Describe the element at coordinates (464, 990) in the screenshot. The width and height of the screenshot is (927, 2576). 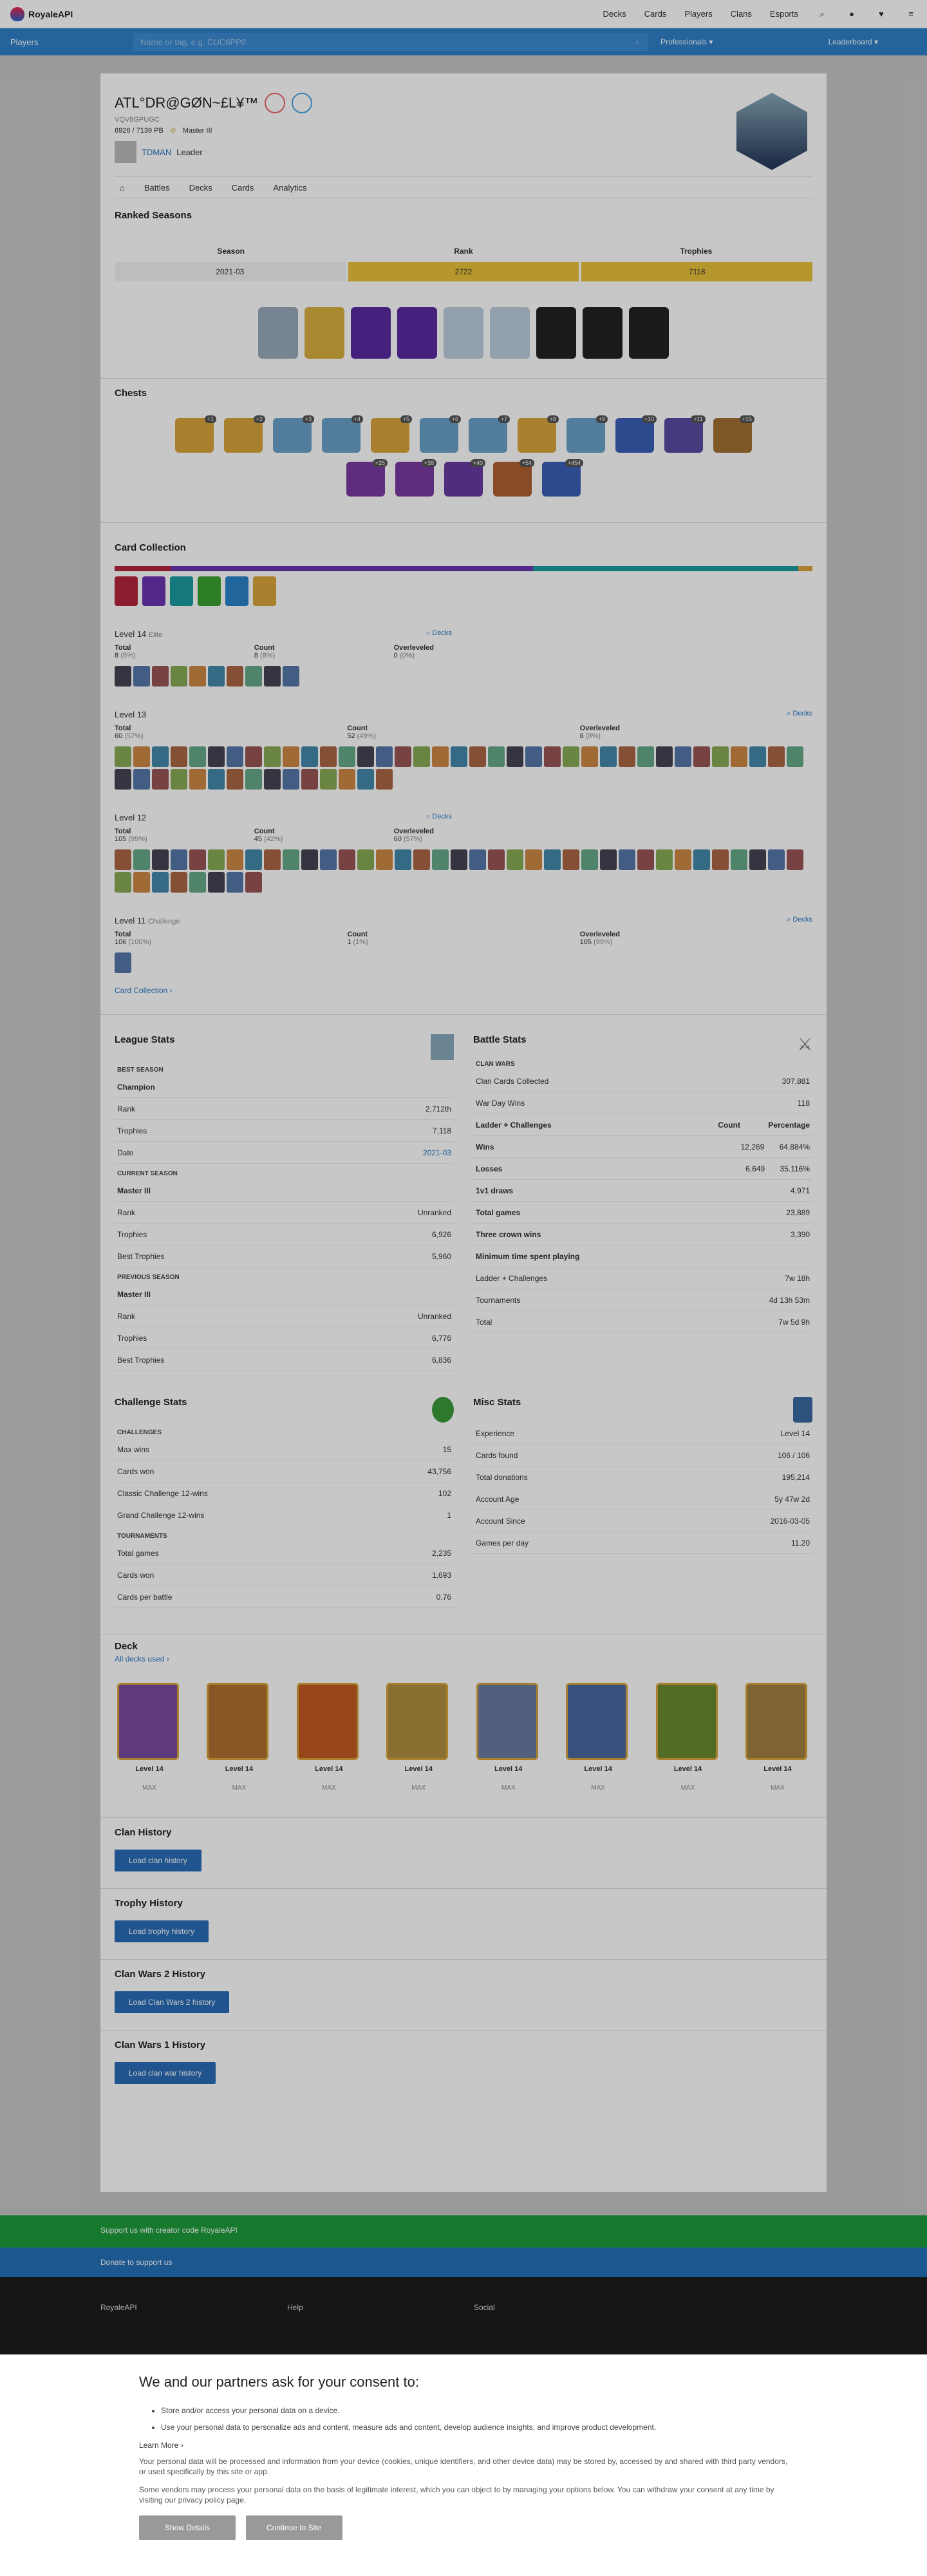
I see `card-collection-link: Card Collection ›` at that location.